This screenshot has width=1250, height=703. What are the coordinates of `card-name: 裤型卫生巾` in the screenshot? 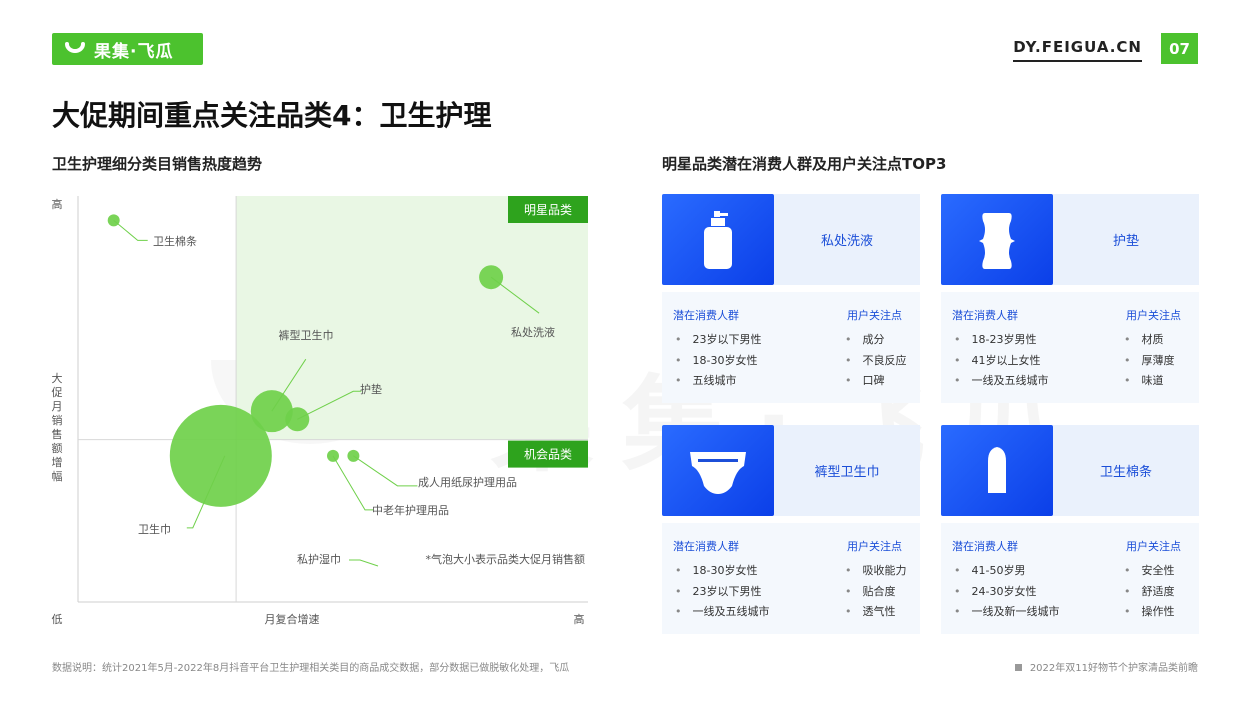 It's located at (847, 472).